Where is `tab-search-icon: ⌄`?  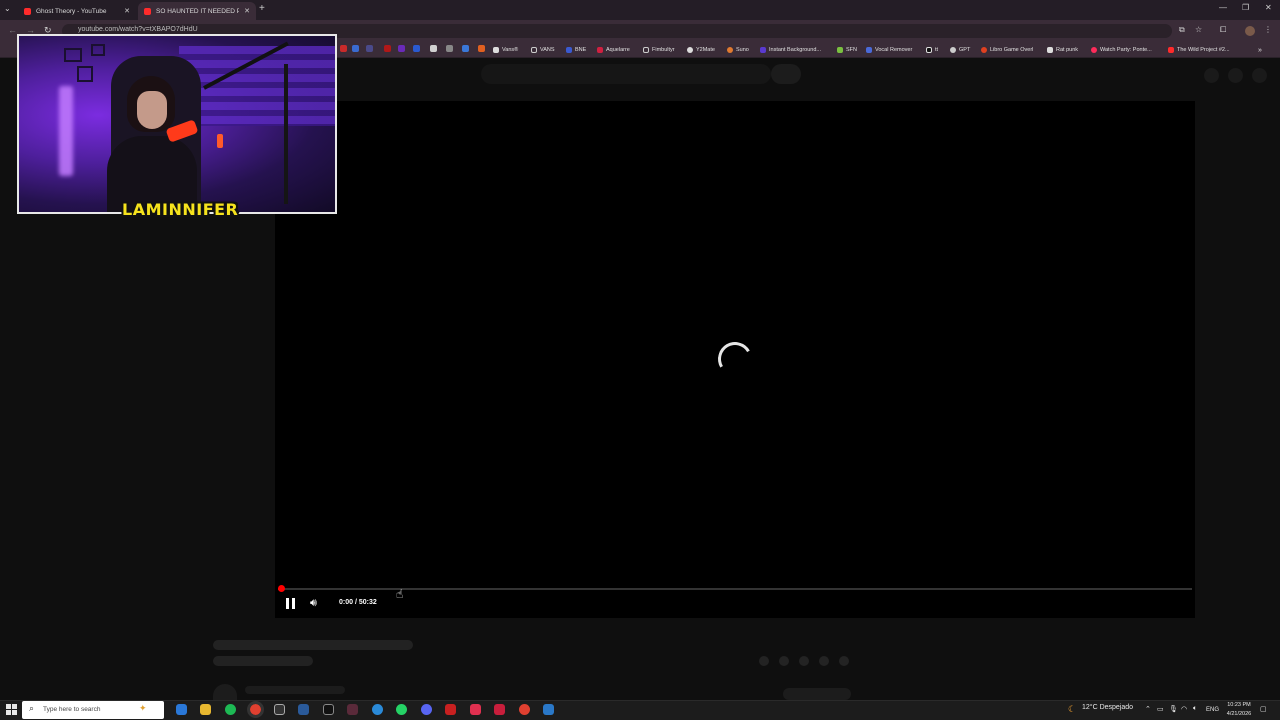
tab-search-icon: ⌄ is located at coordinates (7, 8).